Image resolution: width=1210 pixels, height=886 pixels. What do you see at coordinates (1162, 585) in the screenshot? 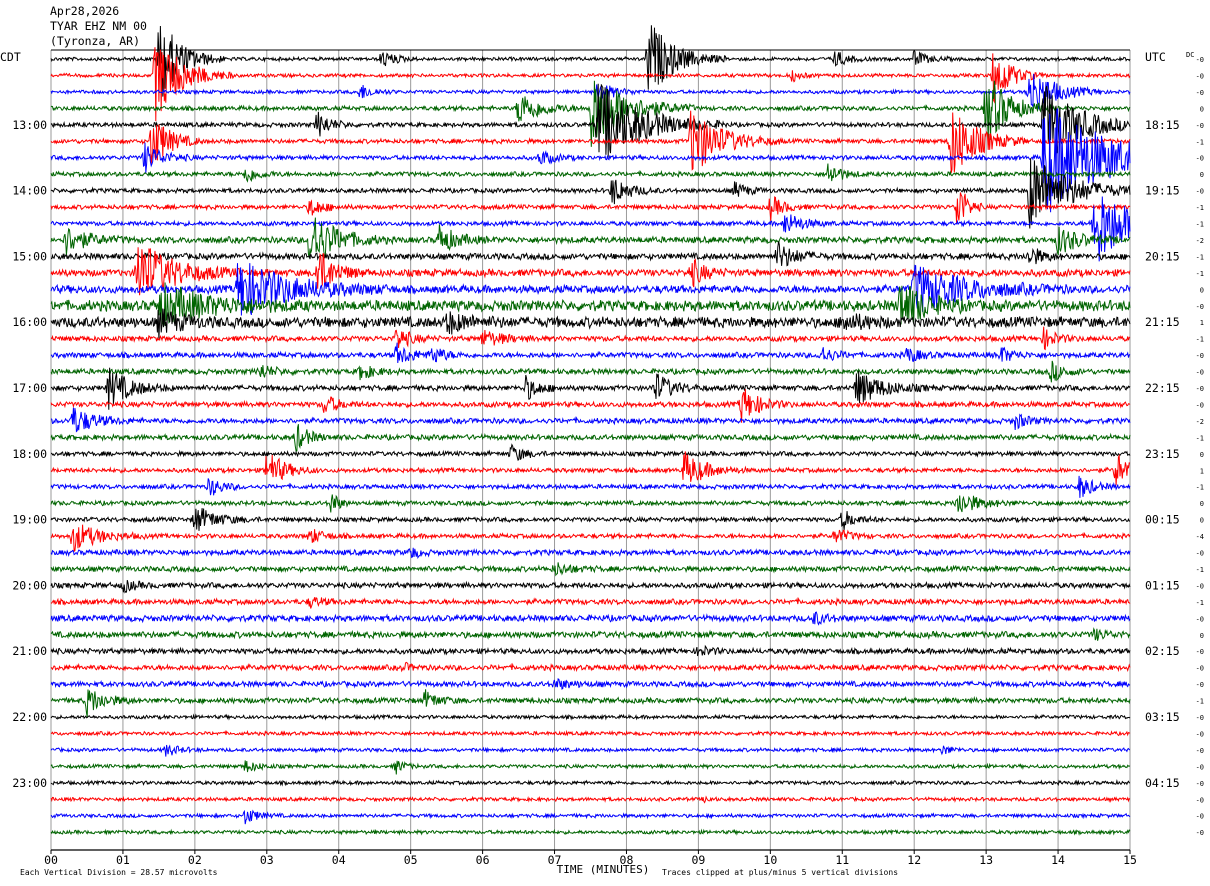
I see `utc-hour-label: 01:15` at bounding box center [1162, 585].